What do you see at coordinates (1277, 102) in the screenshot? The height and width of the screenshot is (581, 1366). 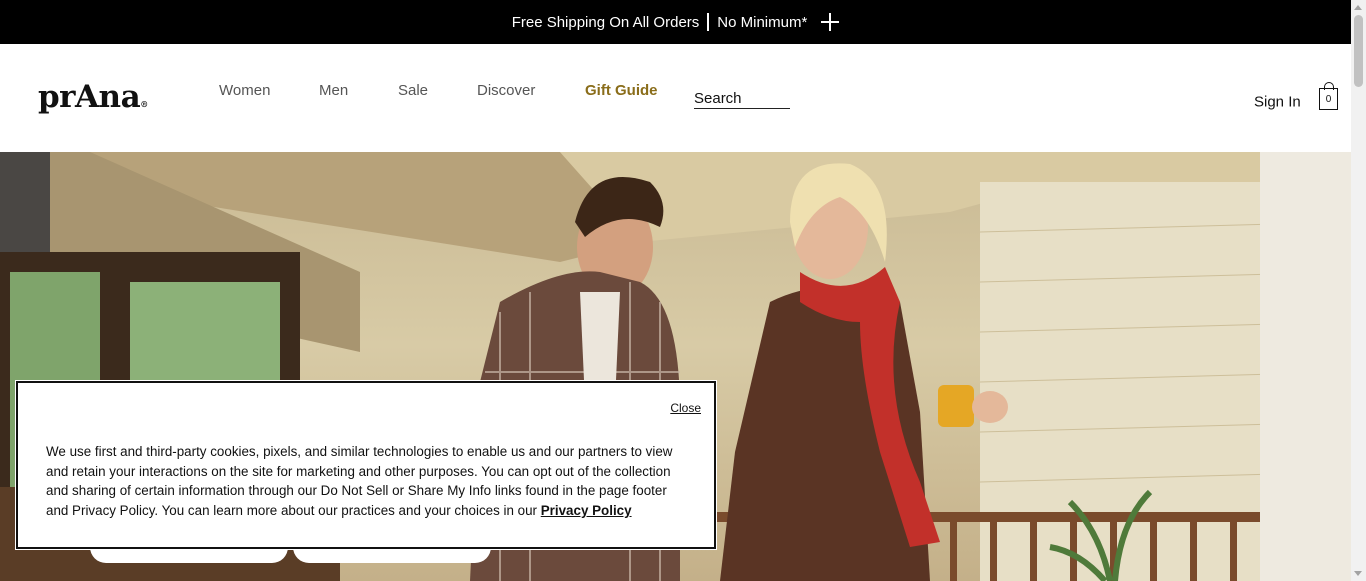 I see `sign-in-link: Sign In` at bounding box center [1277, 102].